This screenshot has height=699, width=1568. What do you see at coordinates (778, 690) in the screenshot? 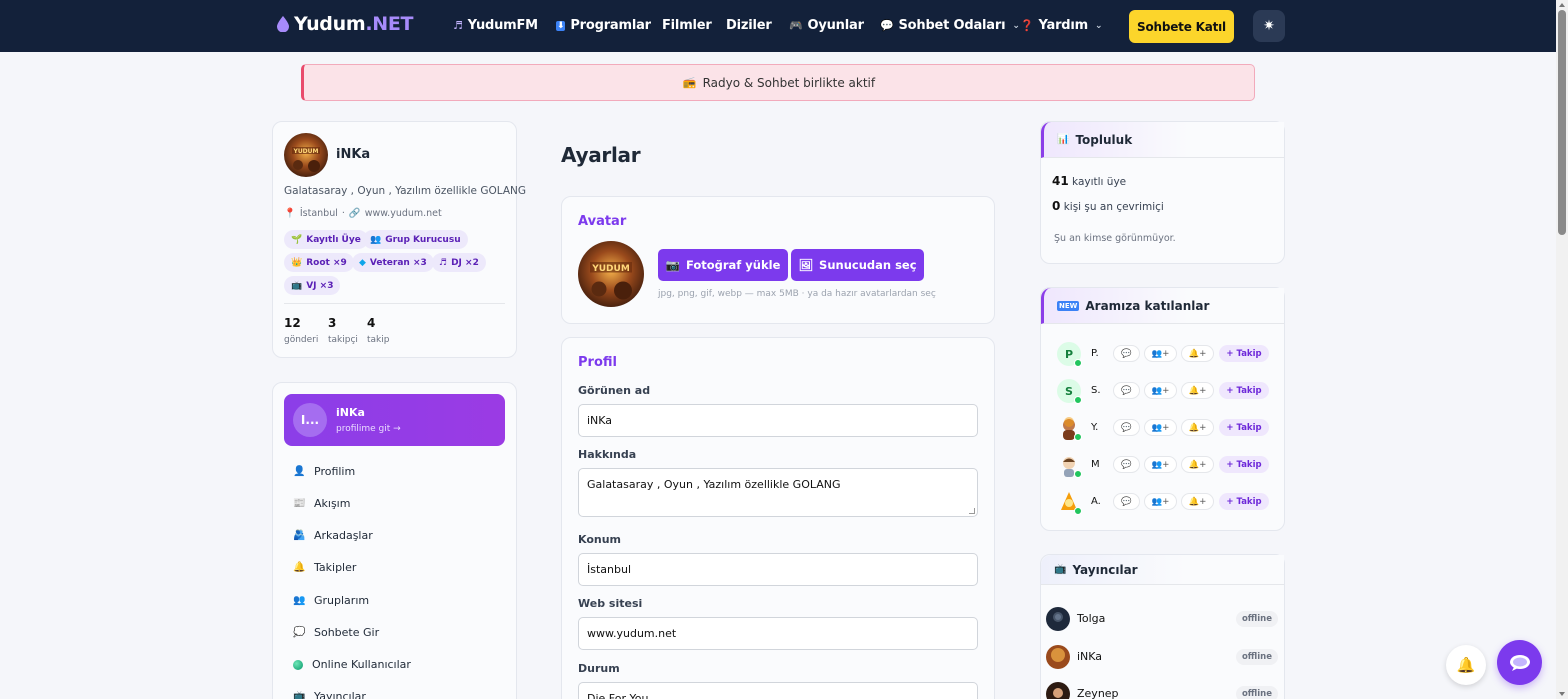
I see `status-field: Die For You` at bounding box center [778, 690].